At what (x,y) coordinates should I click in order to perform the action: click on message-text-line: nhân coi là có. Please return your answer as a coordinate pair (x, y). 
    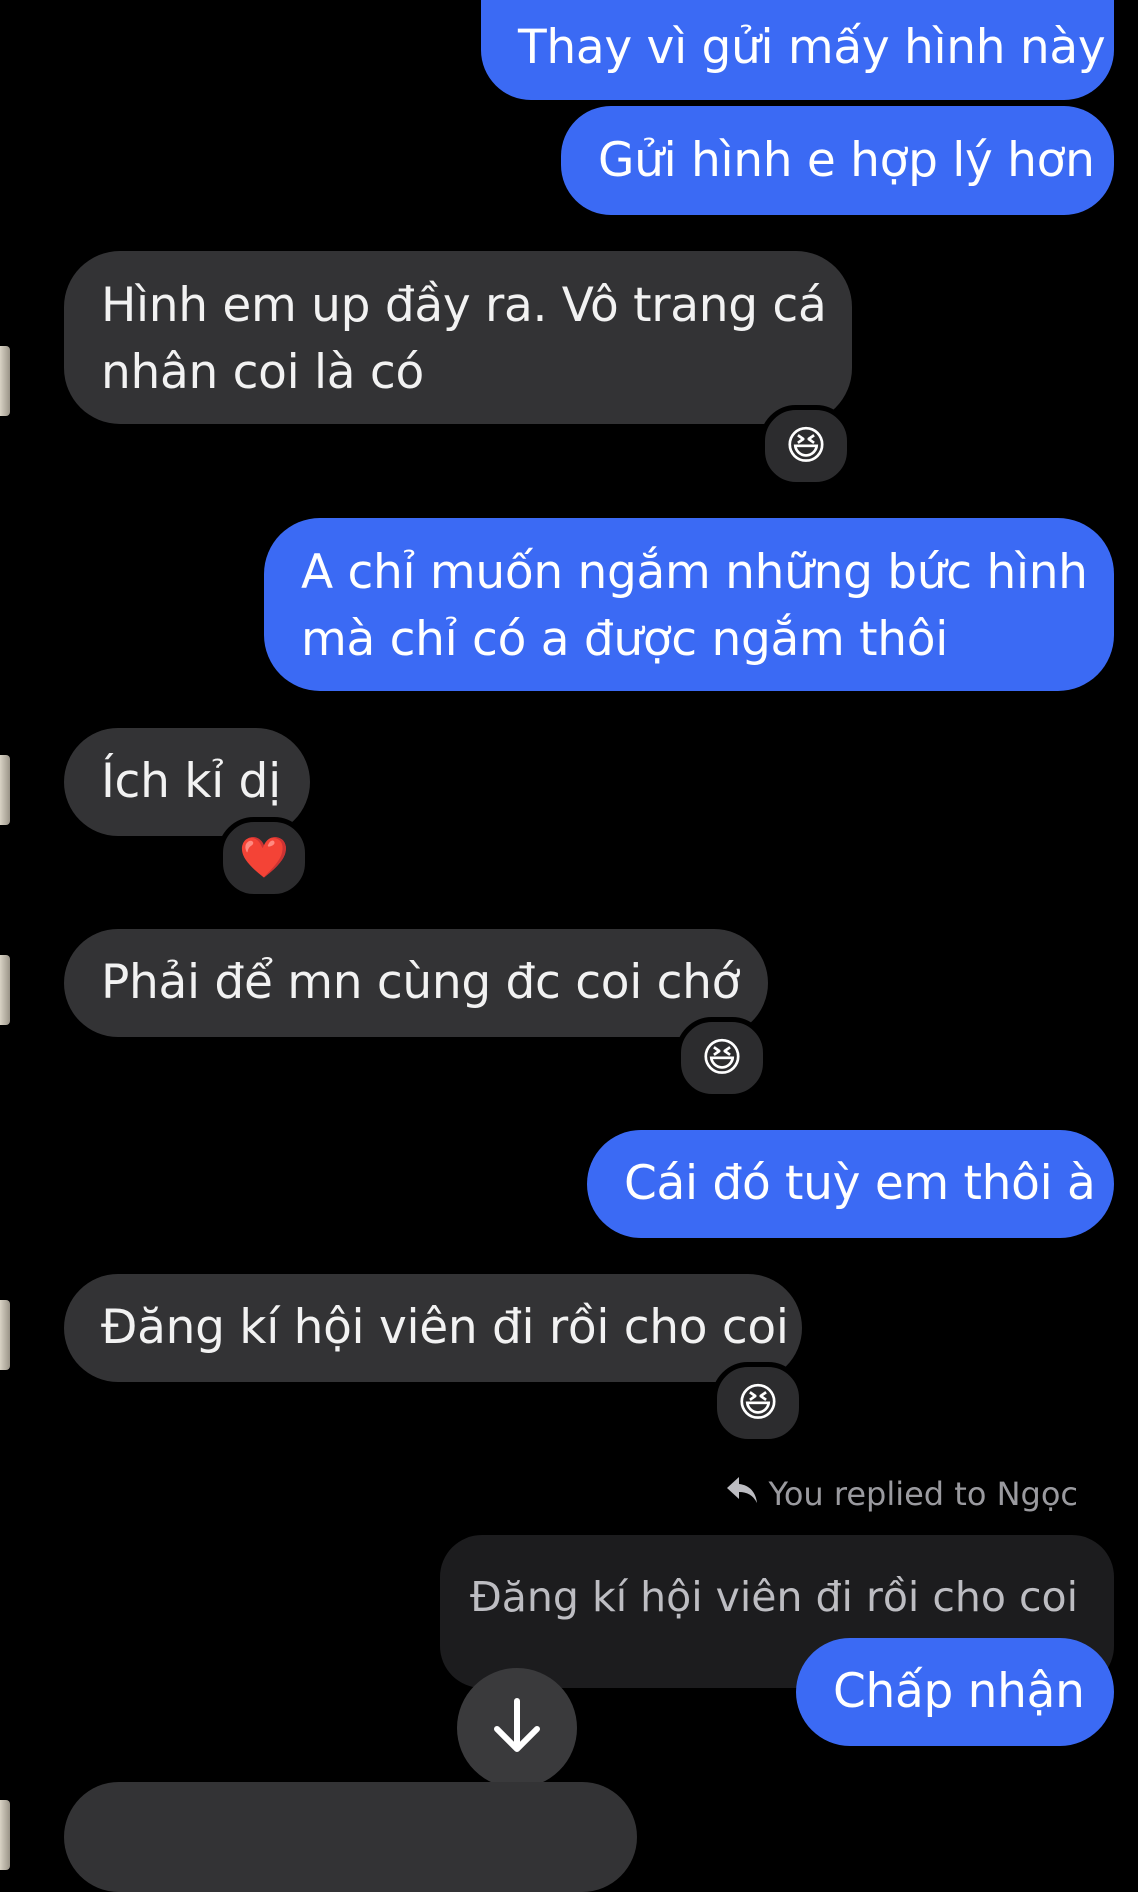
    Looking at the image, I should click on (262, 372).